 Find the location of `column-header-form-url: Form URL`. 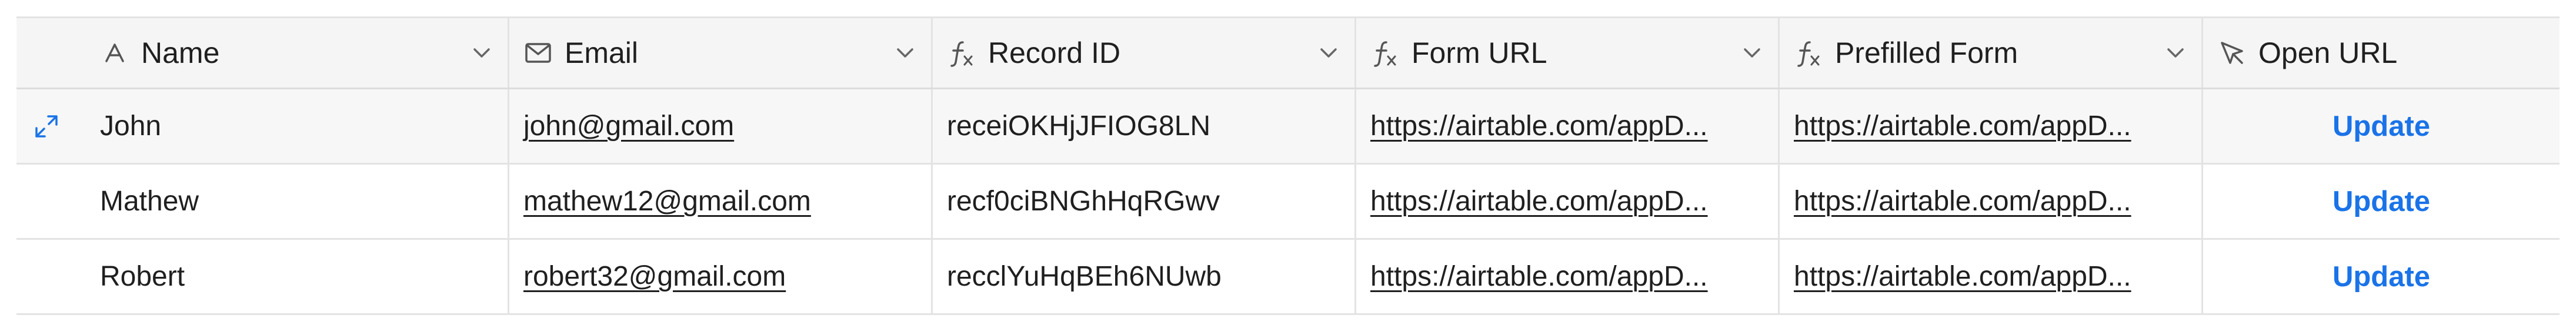

column-header-form-url: Form URL is located at coordinates (1568, 53).